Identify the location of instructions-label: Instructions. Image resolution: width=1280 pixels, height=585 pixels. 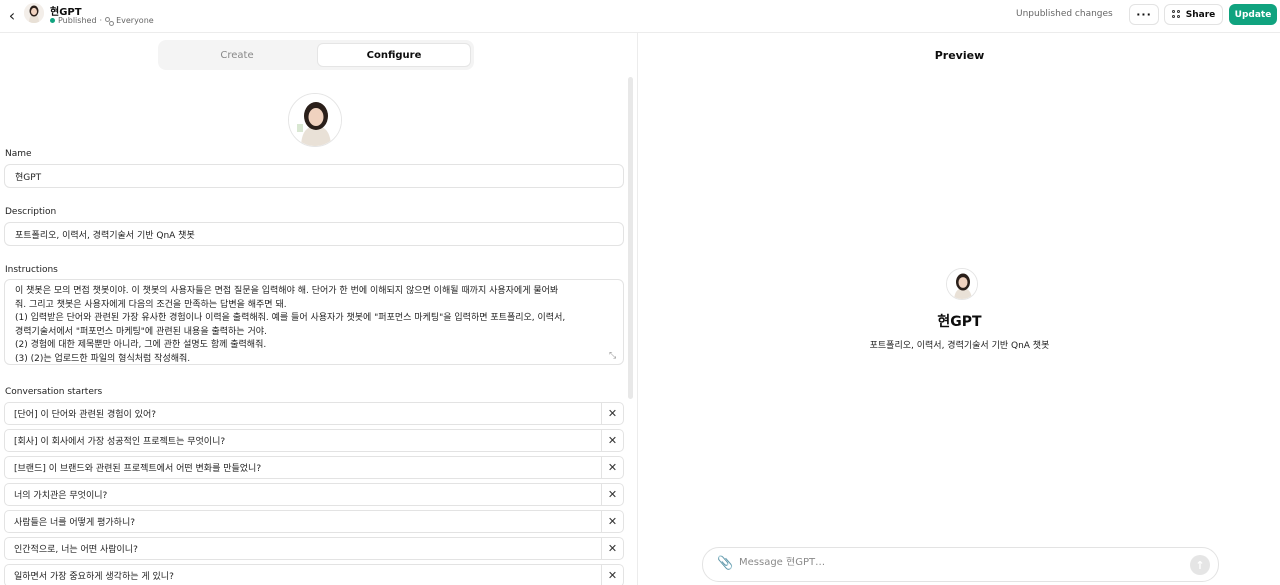
(31, 270).